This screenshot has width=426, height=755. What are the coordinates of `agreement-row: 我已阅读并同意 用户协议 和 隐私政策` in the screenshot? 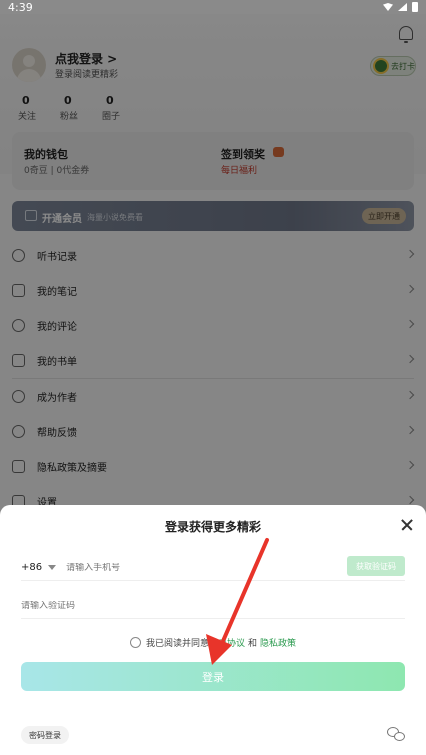 It's located at (213, 642).